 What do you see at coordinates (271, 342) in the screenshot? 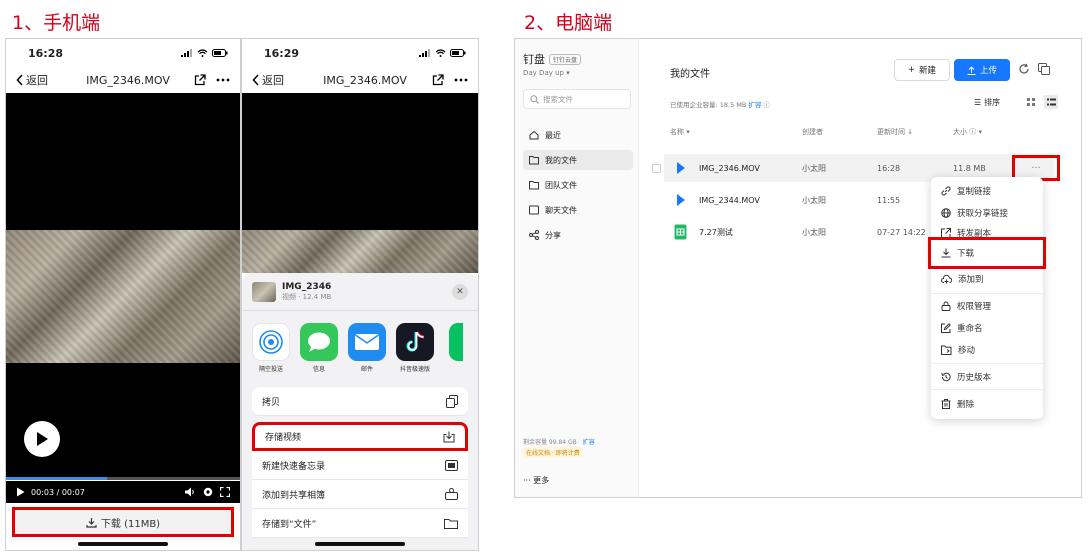
I see `airdrop-icon` at bounding box center [271, 342].